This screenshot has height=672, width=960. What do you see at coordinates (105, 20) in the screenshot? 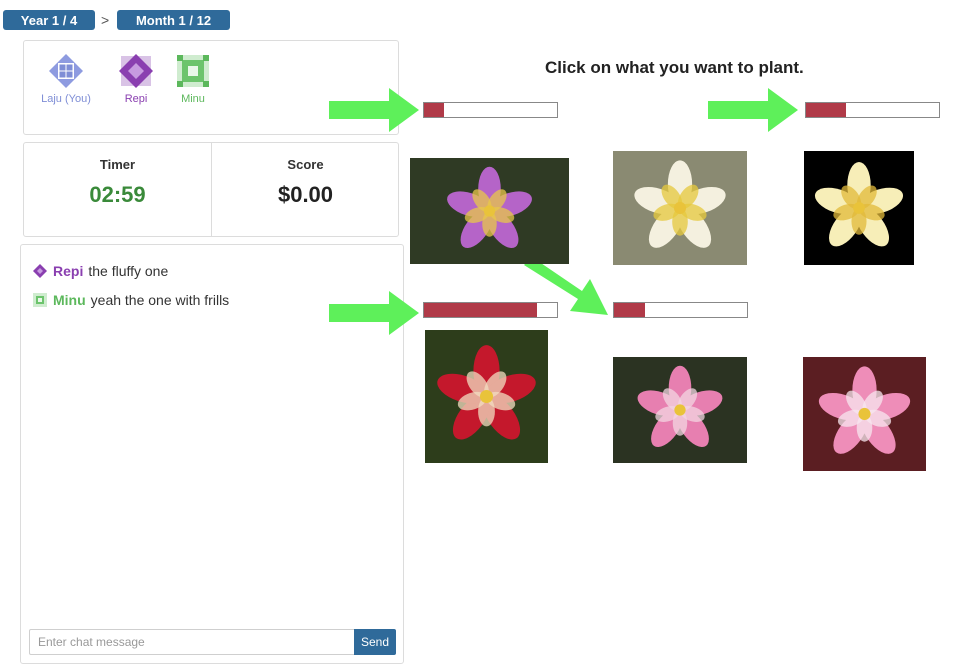
I see `chevron-right-icon: >` at bounding box center [105, 20].